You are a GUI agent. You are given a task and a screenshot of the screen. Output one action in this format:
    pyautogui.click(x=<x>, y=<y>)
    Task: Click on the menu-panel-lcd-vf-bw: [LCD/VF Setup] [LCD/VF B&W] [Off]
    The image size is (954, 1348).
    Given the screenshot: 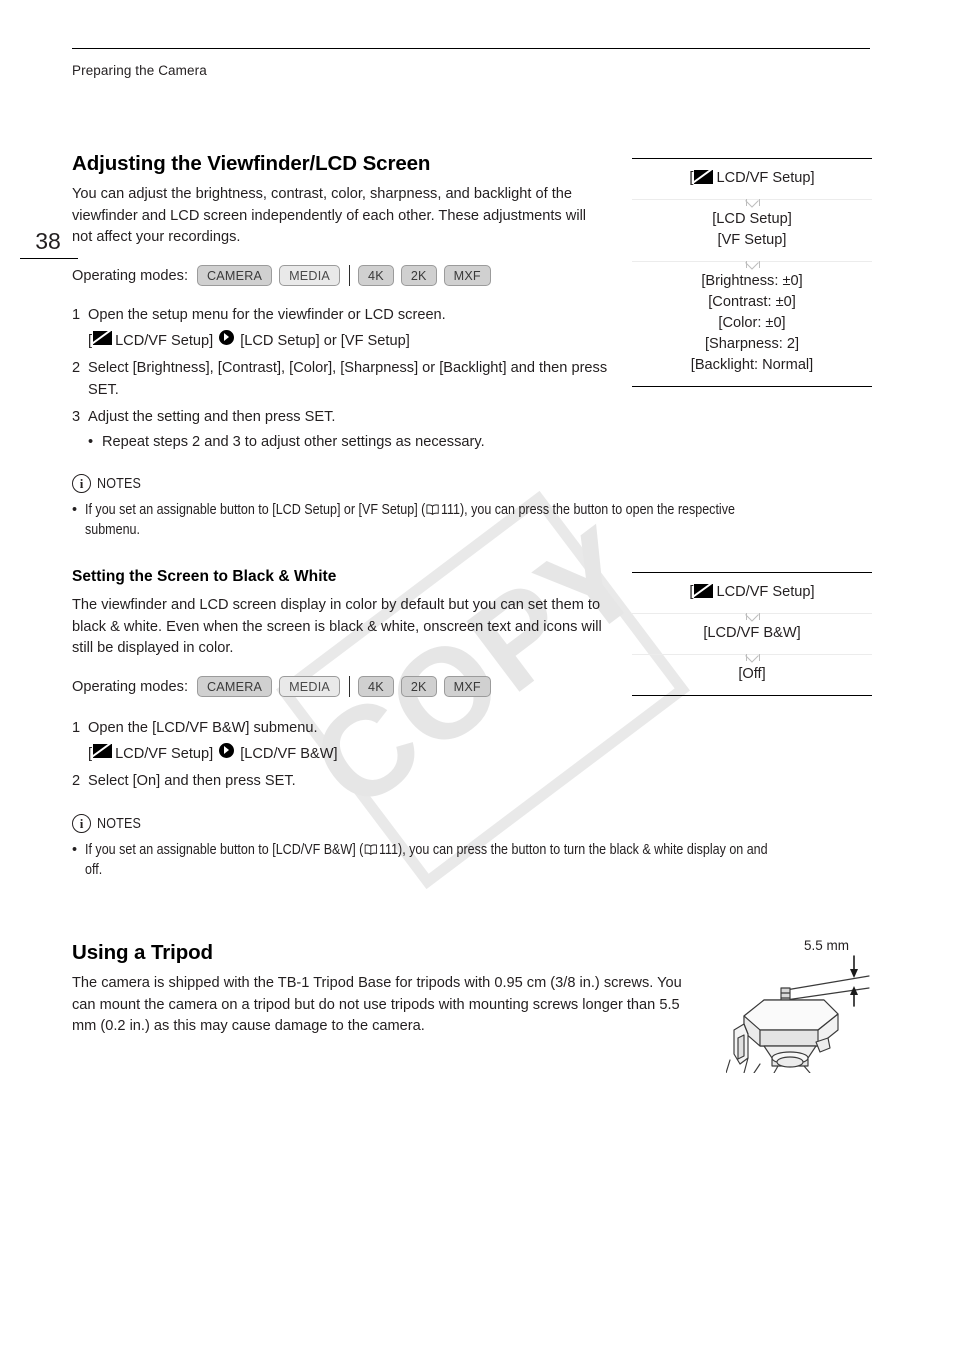 What is the action you would take?
    pyautogui.click(x=752, y=634)
    